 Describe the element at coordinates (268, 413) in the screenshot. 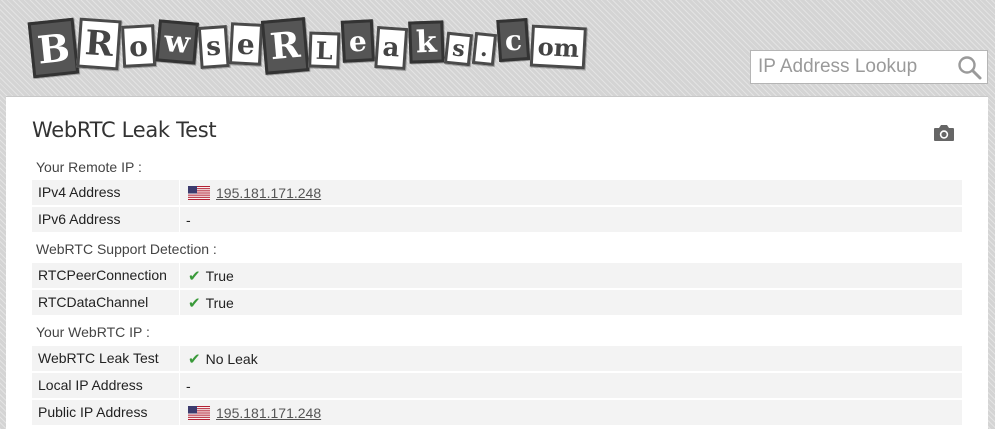

I see `public-ip-address-link: 195.181.171.248` at that location.